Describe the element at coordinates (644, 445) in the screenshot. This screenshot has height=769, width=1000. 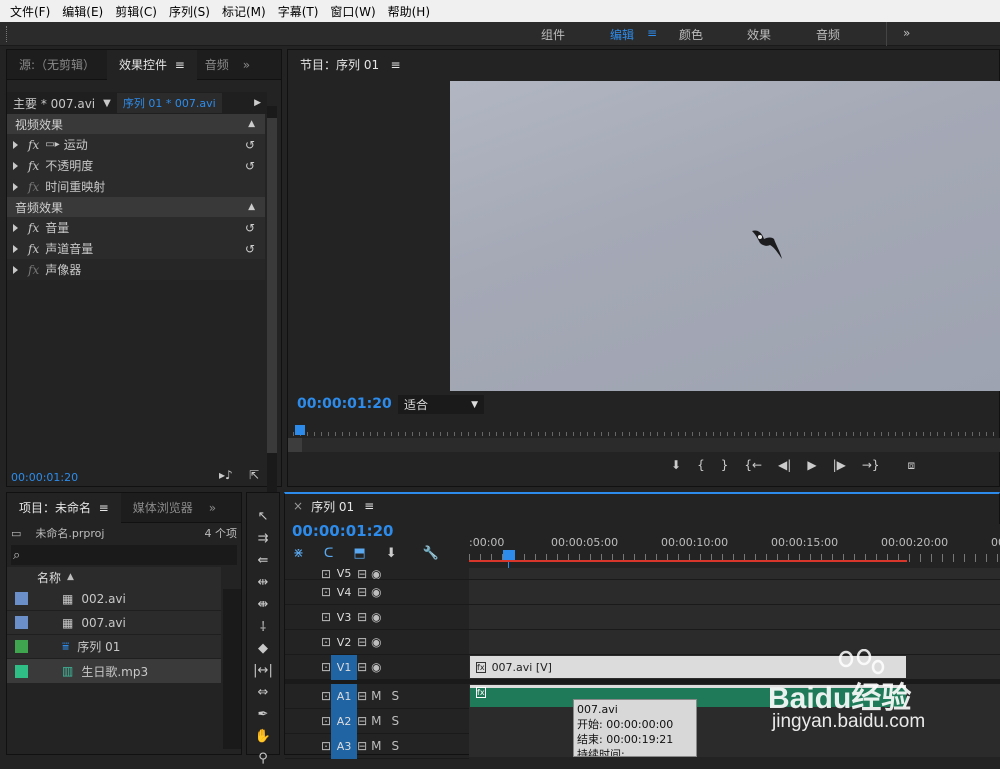
I see `zoom-scrollbar` at that location.